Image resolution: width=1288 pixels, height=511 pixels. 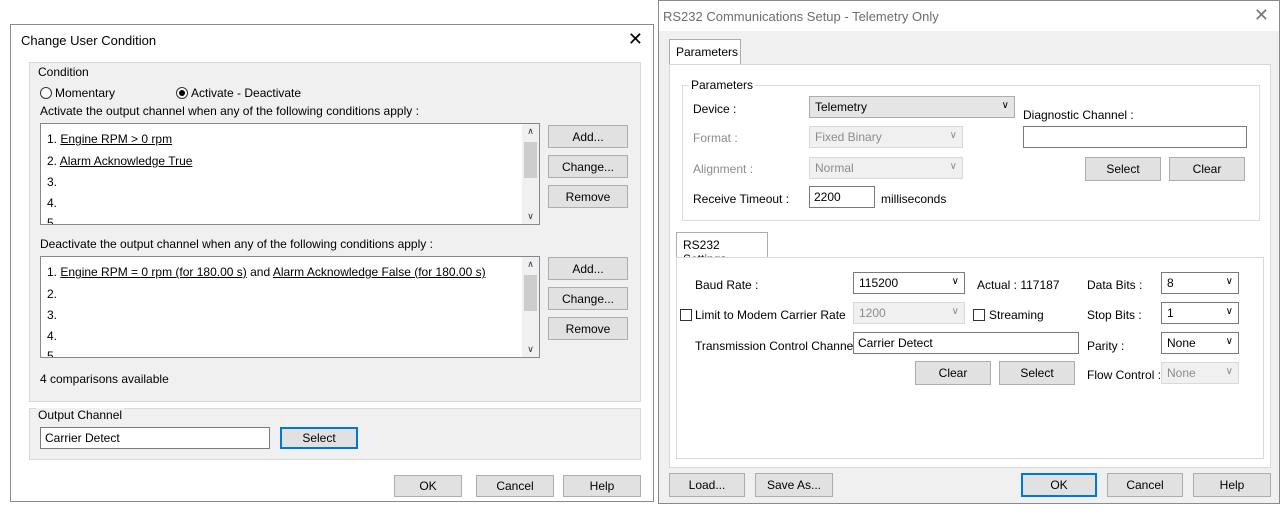 What do you see at coordinates (886, 168) in the screenshot?
I see `alignment-dropdown: Normal ∨` at bounding box center [886, 168].